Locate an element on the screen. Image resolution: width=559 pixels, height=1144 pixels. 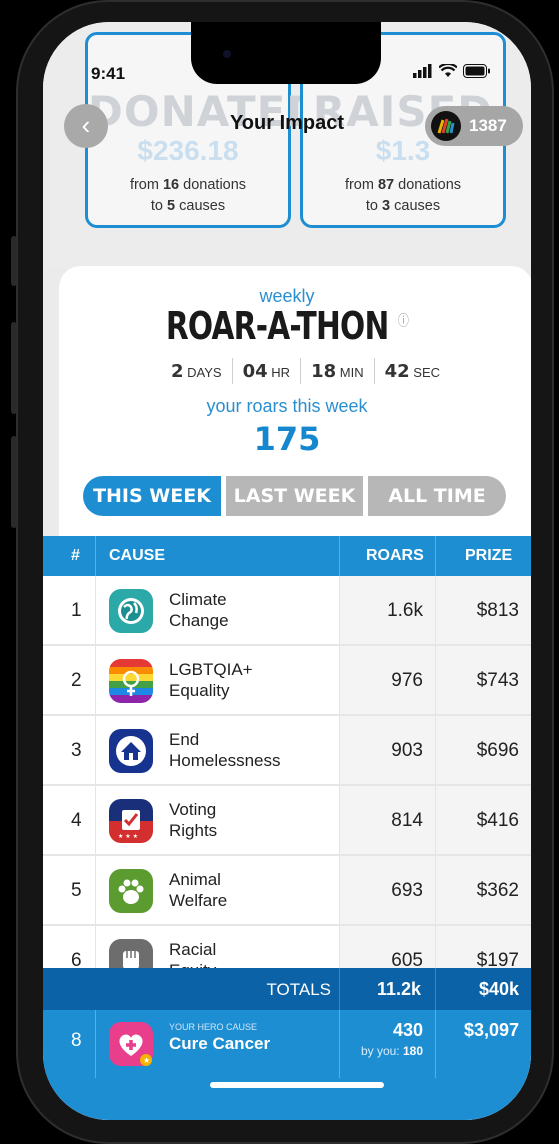
battery-icon is located at coordinates (476, 71).